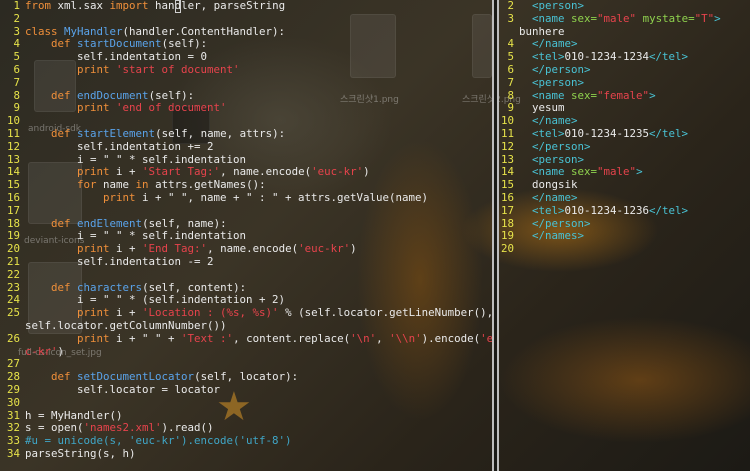 The height and width of the screenshot is (471, 750). Describe the element at coordinates (220, 133) in the screenshot. I see `code-token: (self, name, attrs):` at that location.